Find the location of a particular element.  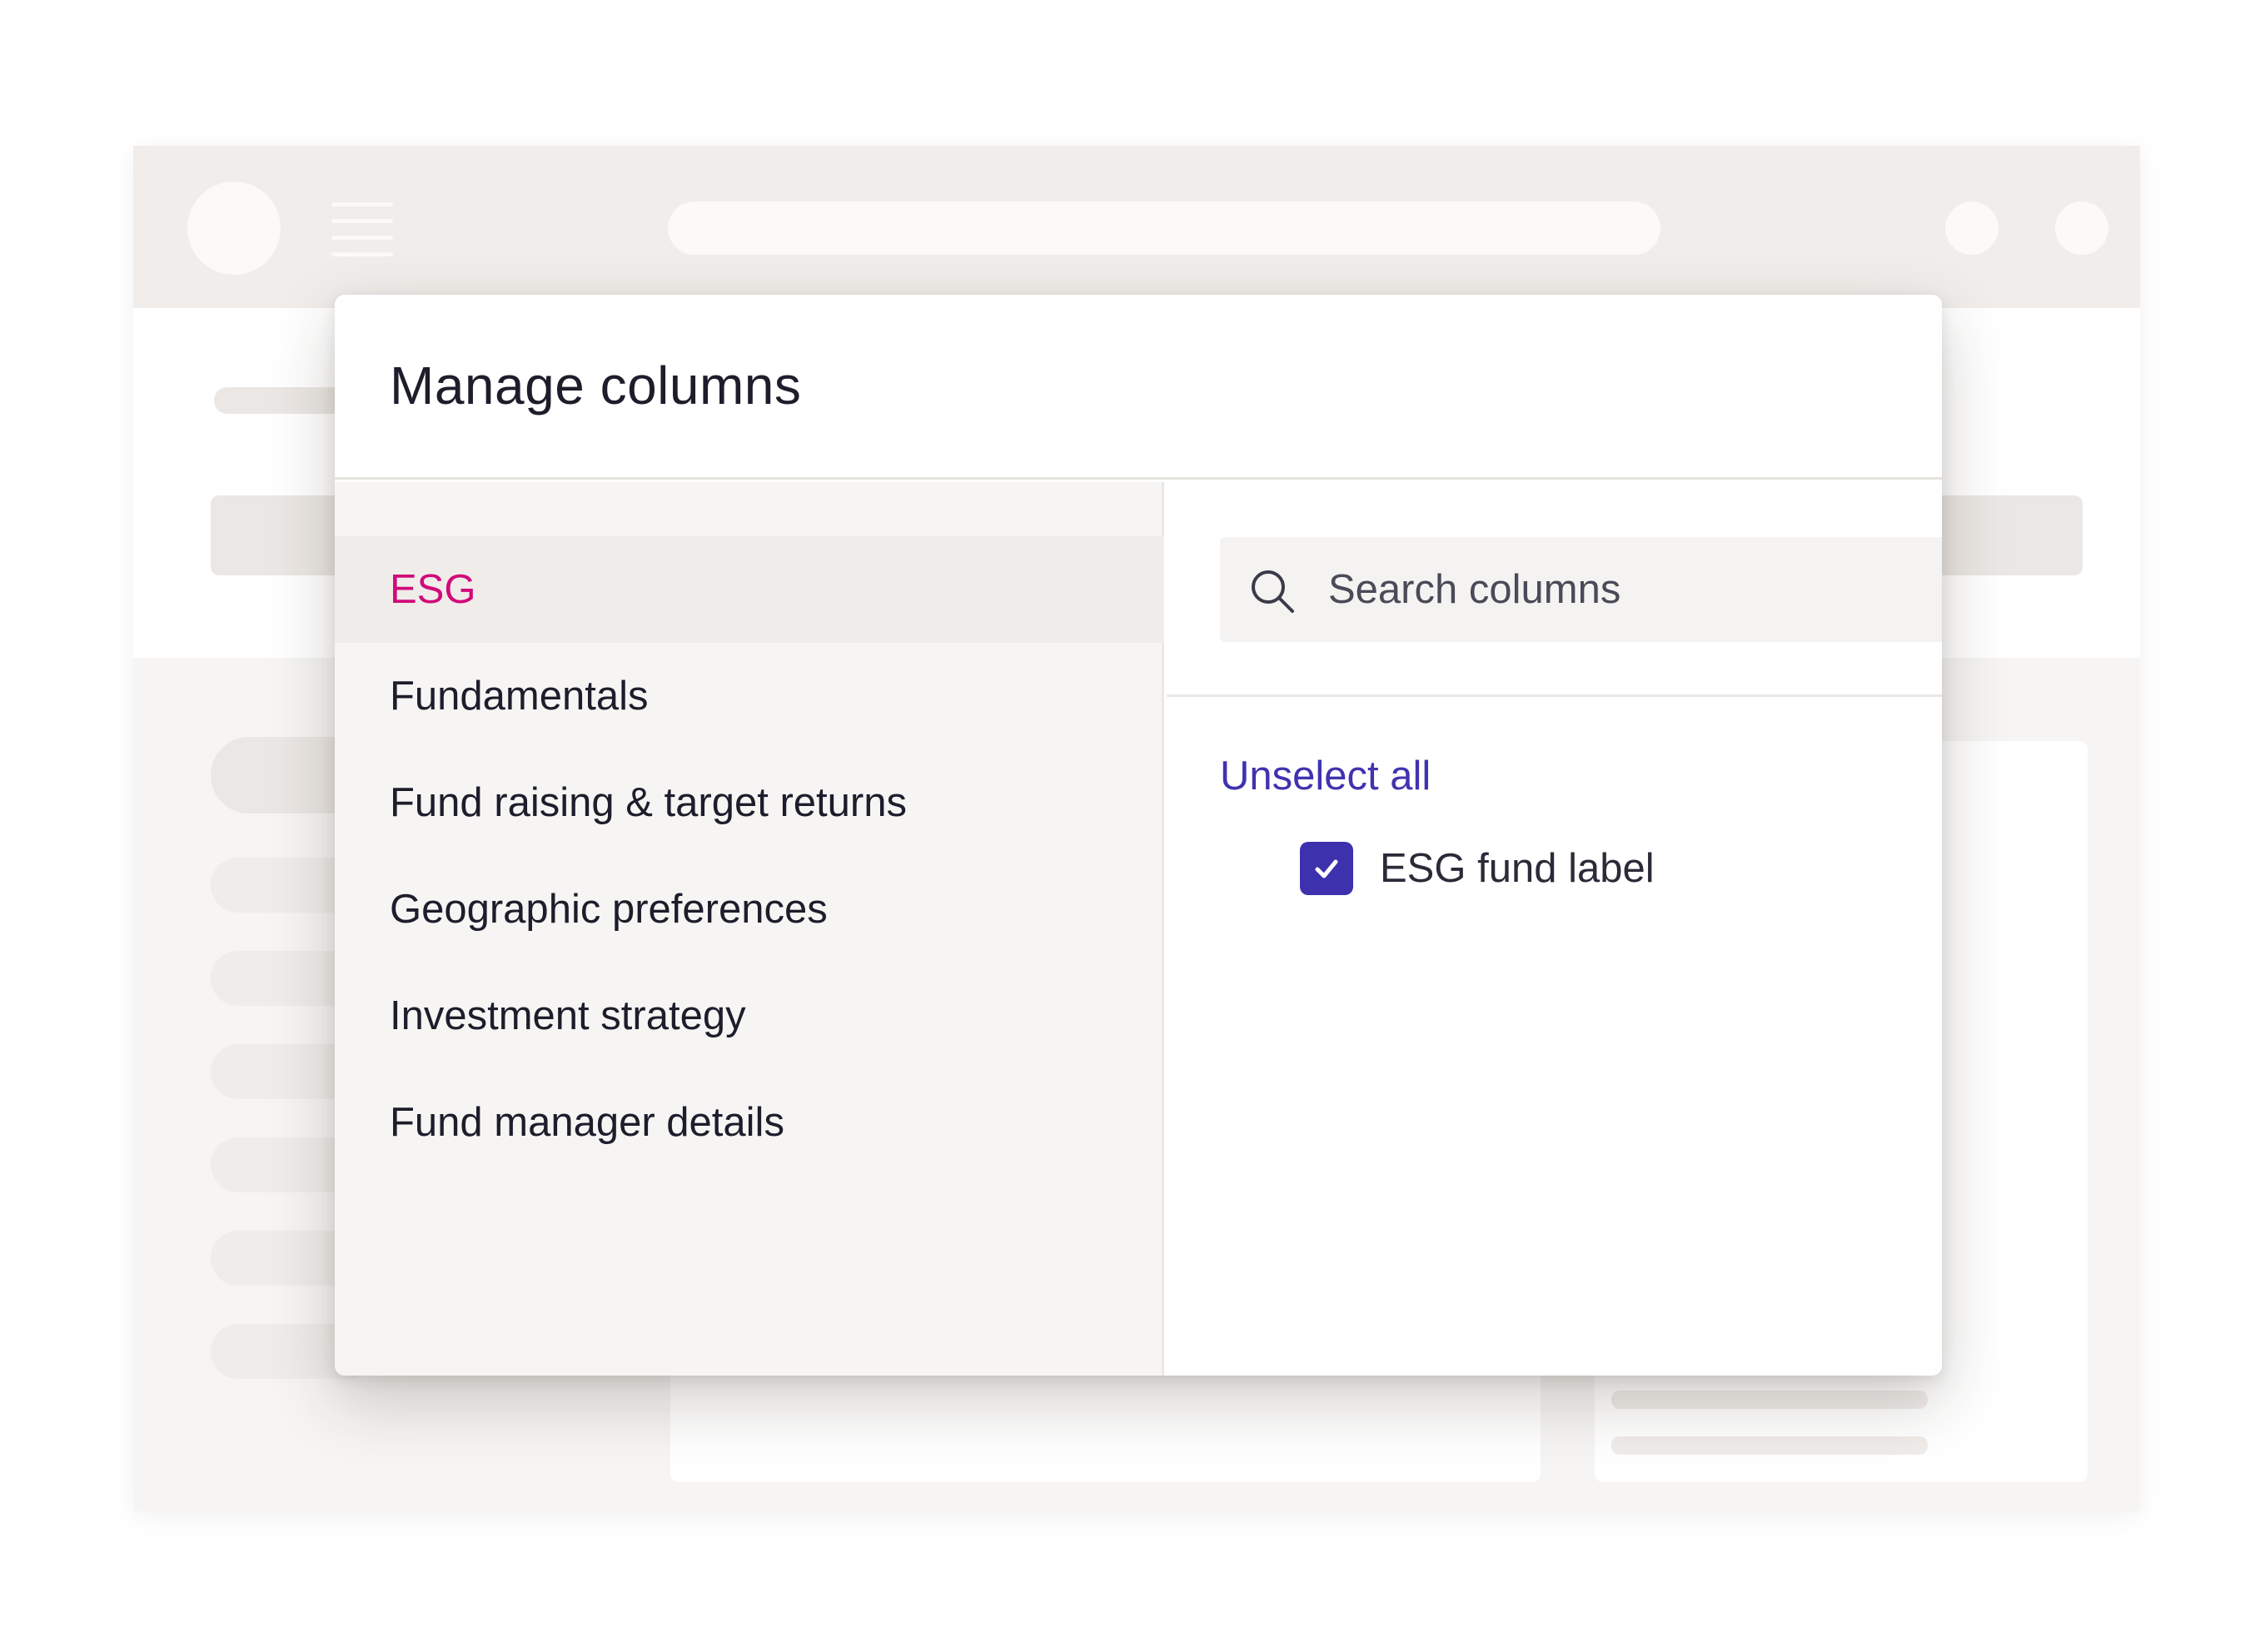

category-geographic-preferences: Geographic preferences is located at coordinates (749, 909).